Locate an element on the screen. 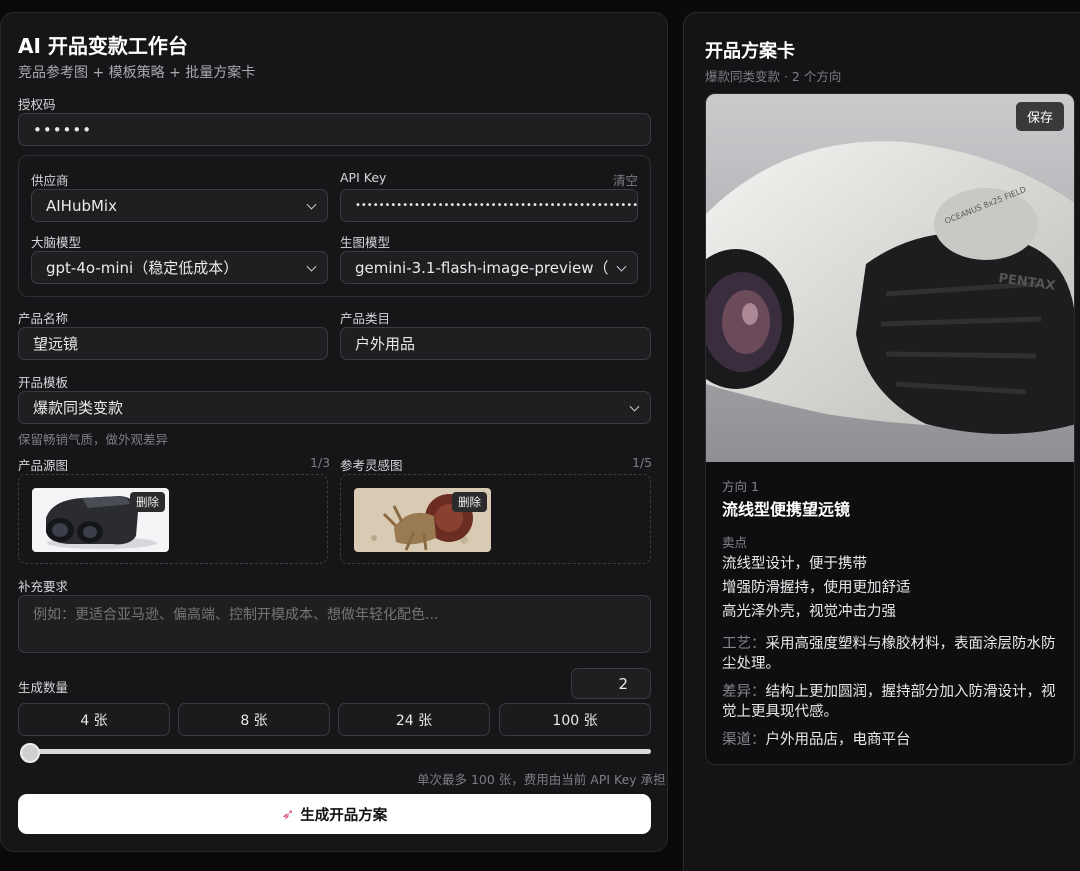 The width and height of the screenshot is (1080, 871). quantity-preset-24: 24 张 is located at coordinates (414, 719).